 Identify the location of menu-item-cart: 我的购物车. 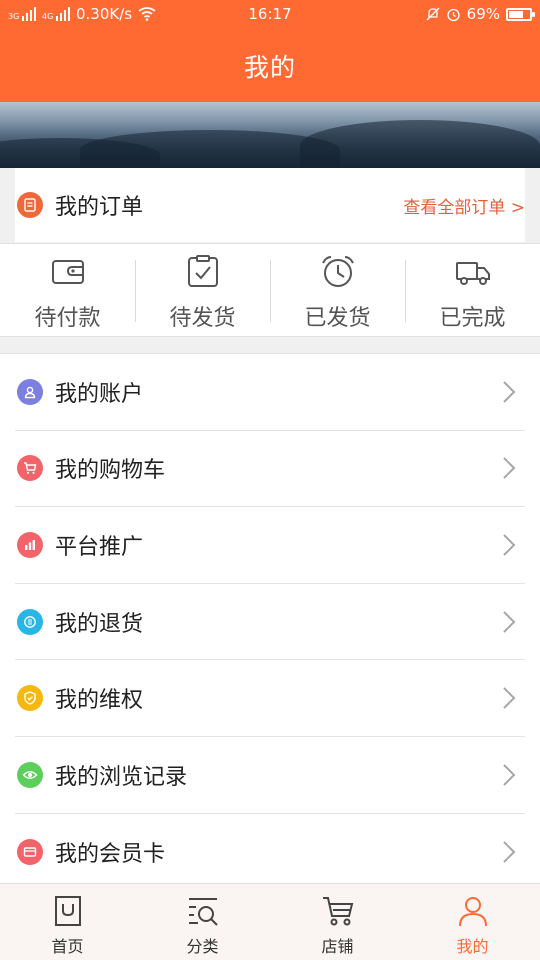
(270, 469).